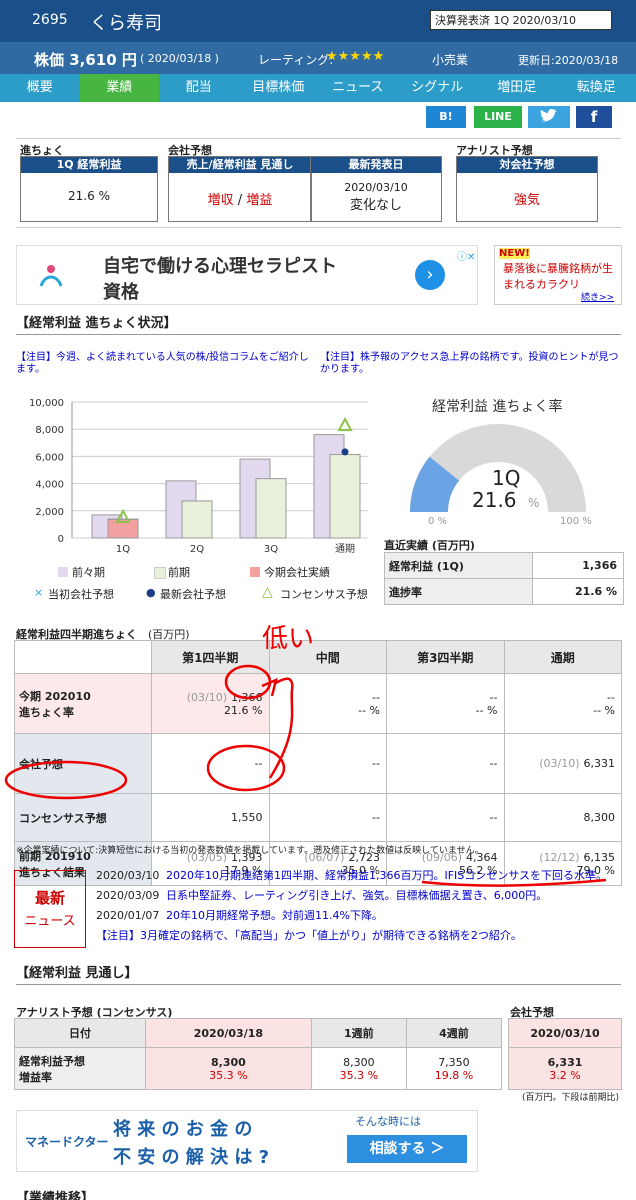 Image resolution: width=636 pixels, height=1200 pixels. Describe the element at coordinates (361, 936) in the screenshot. I see `news-note: 【注目】3月確定の銘柄で、「高配当」かつ「値上がり」が期待できる銘柄を2つ紹介。` at that location.